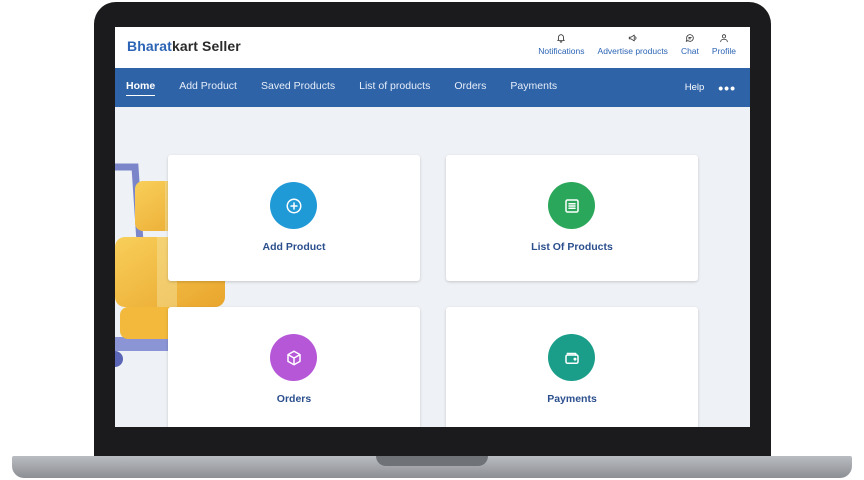 The height and width of the screenshot is (480, 864). I want to click on chat-icon, so click(689, 38).